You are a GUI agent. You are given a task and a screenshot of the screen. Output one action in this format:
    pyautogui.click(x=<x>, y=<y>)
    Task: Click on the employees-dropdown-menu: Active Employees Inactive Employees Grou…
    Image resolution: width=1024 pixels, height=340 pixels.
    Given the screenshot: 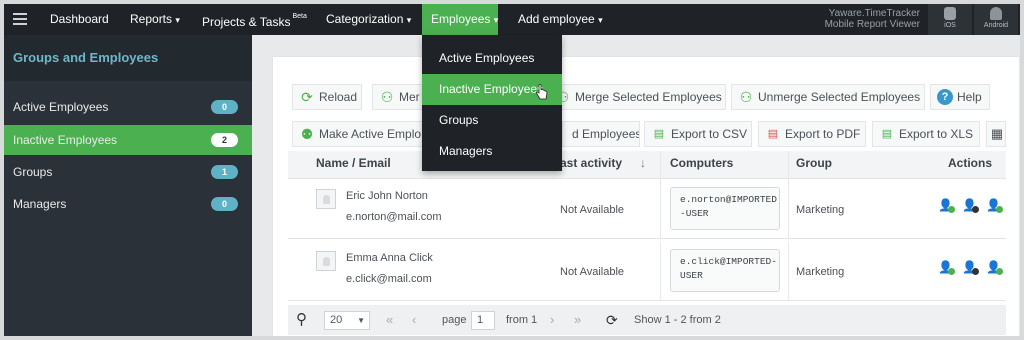 What is the action you would take?
    pyautogui.click(x=492, y=103)
    